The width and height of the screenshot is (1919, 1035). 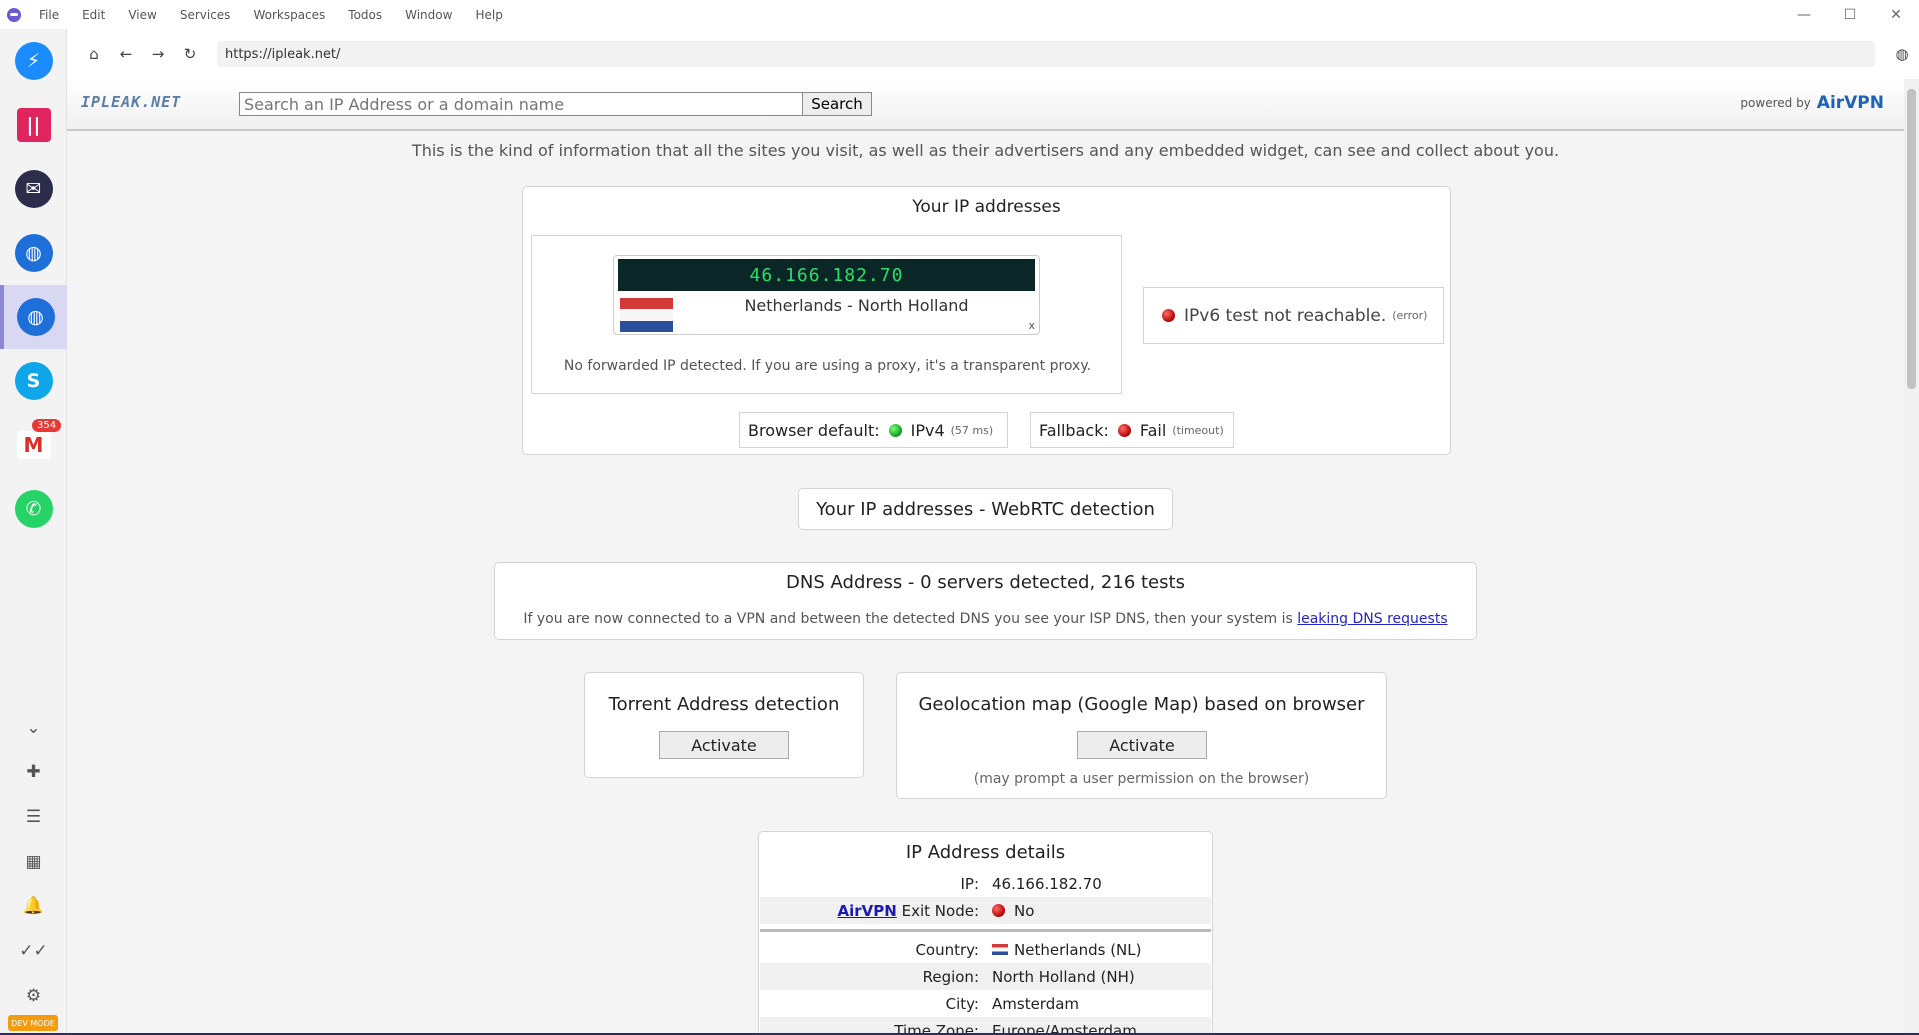 What do you see at coordinates (1775, 103) in the screenshot?
I see `powered-by-label: powered by` at bounding box center [1775, 103].